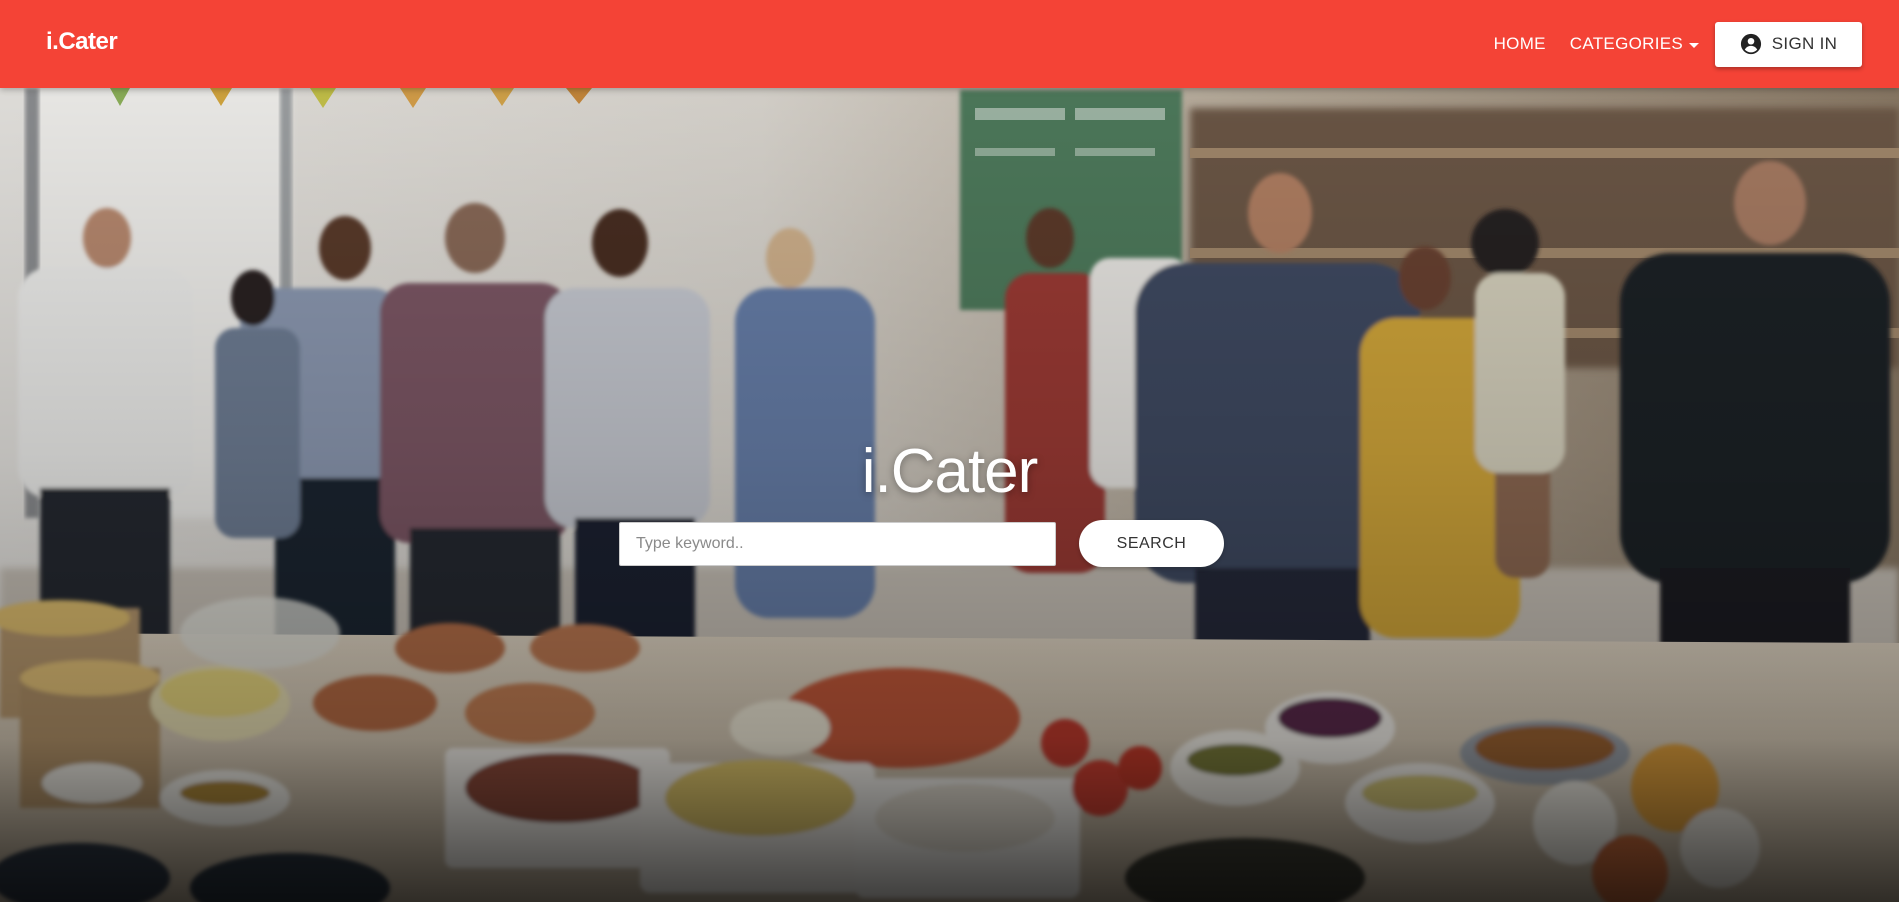 This screenshot has height=902, width=1899. I want to click on search-input, so click(837, 544).